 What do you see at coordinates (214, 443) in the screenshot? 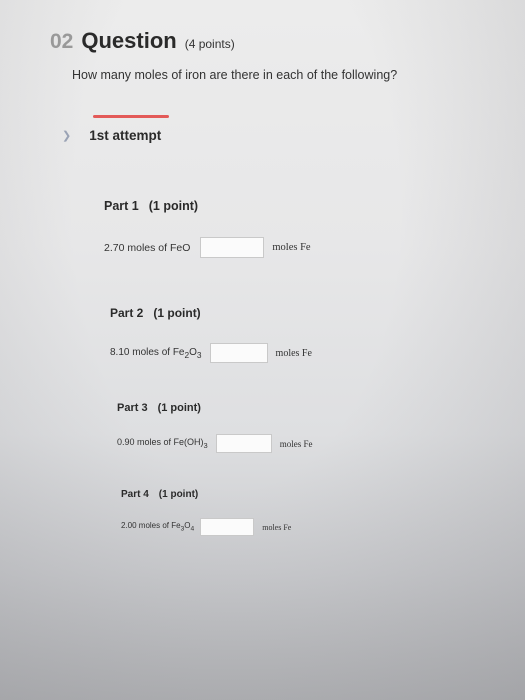
I see `part-3-row: 0.90 moles of Fe(OH)3 moles Fe` at bounding box center [214, 443].